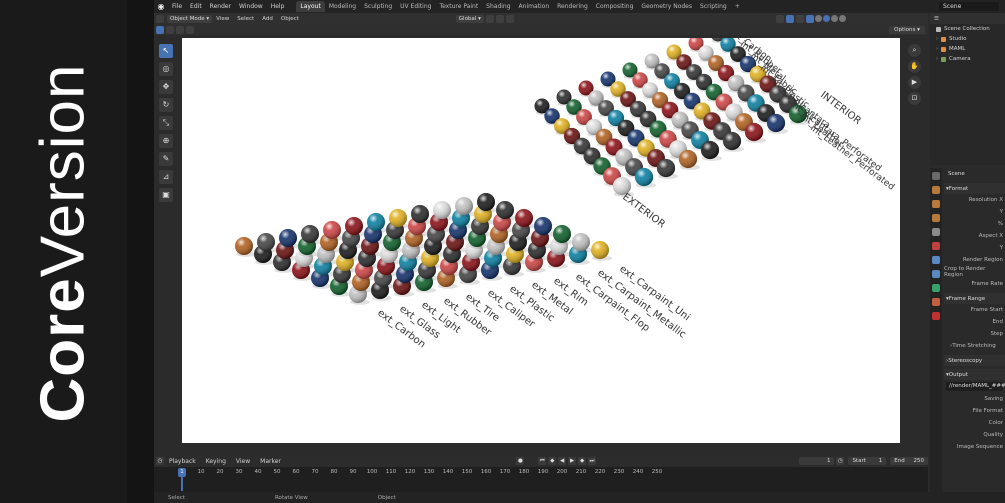 The width and height of the screenshot is (1005, 503). Describe the element at coordinates (974, 272) in the screenshot. I see `crop-region-row: Crop to Render Region` at that location.